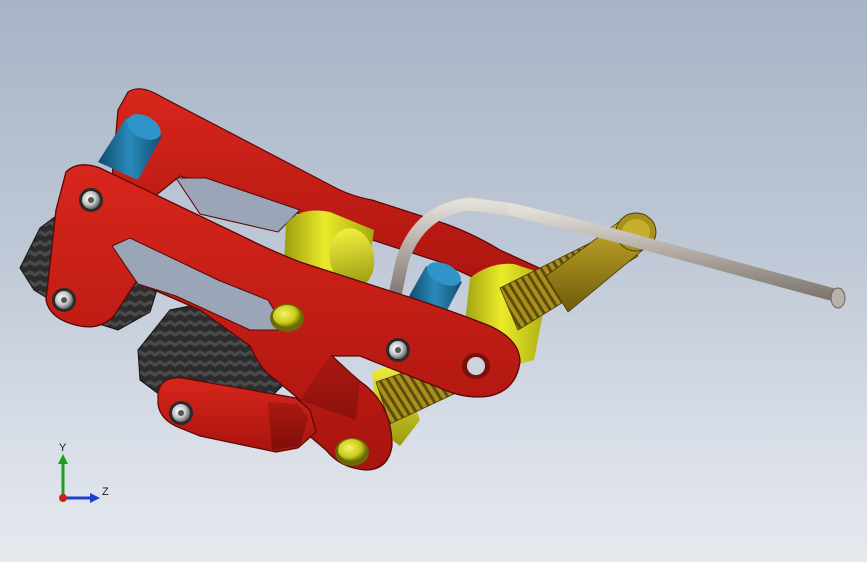 This screenshot has height=562, width=867. Describe the element at coordinates (63, 498) in the screenshot. I see `x-axis-dot` at that location.